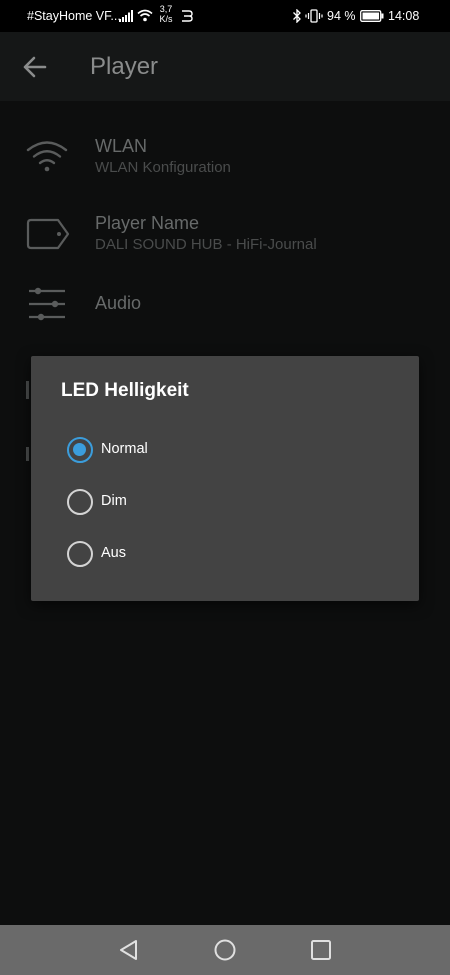  I want to click on option-dim: Dim, so click(227, 502).